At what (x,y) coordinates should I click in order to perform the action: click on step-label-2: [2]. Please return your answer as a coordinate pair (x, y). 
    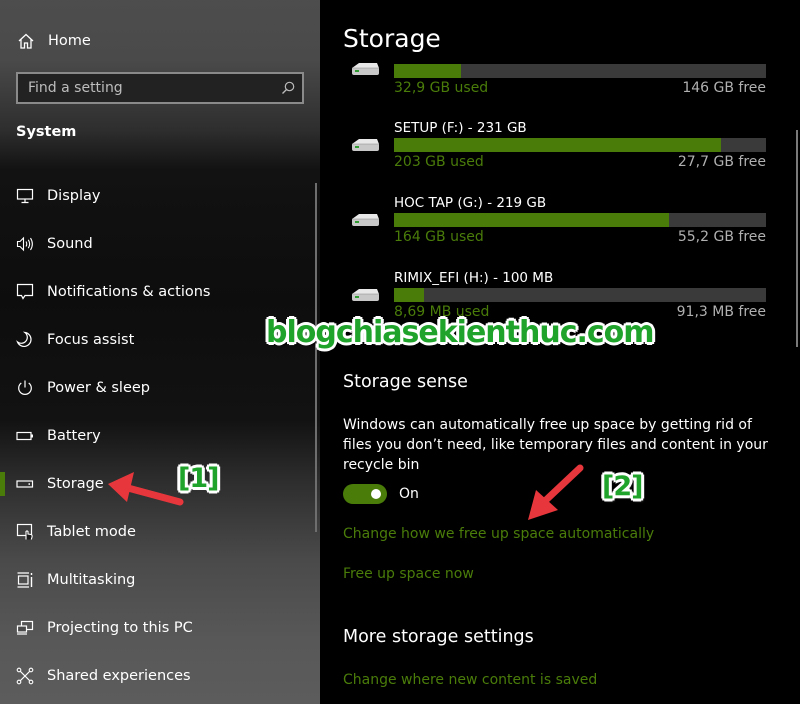
    Looking at the image, I should click on (622, 486).